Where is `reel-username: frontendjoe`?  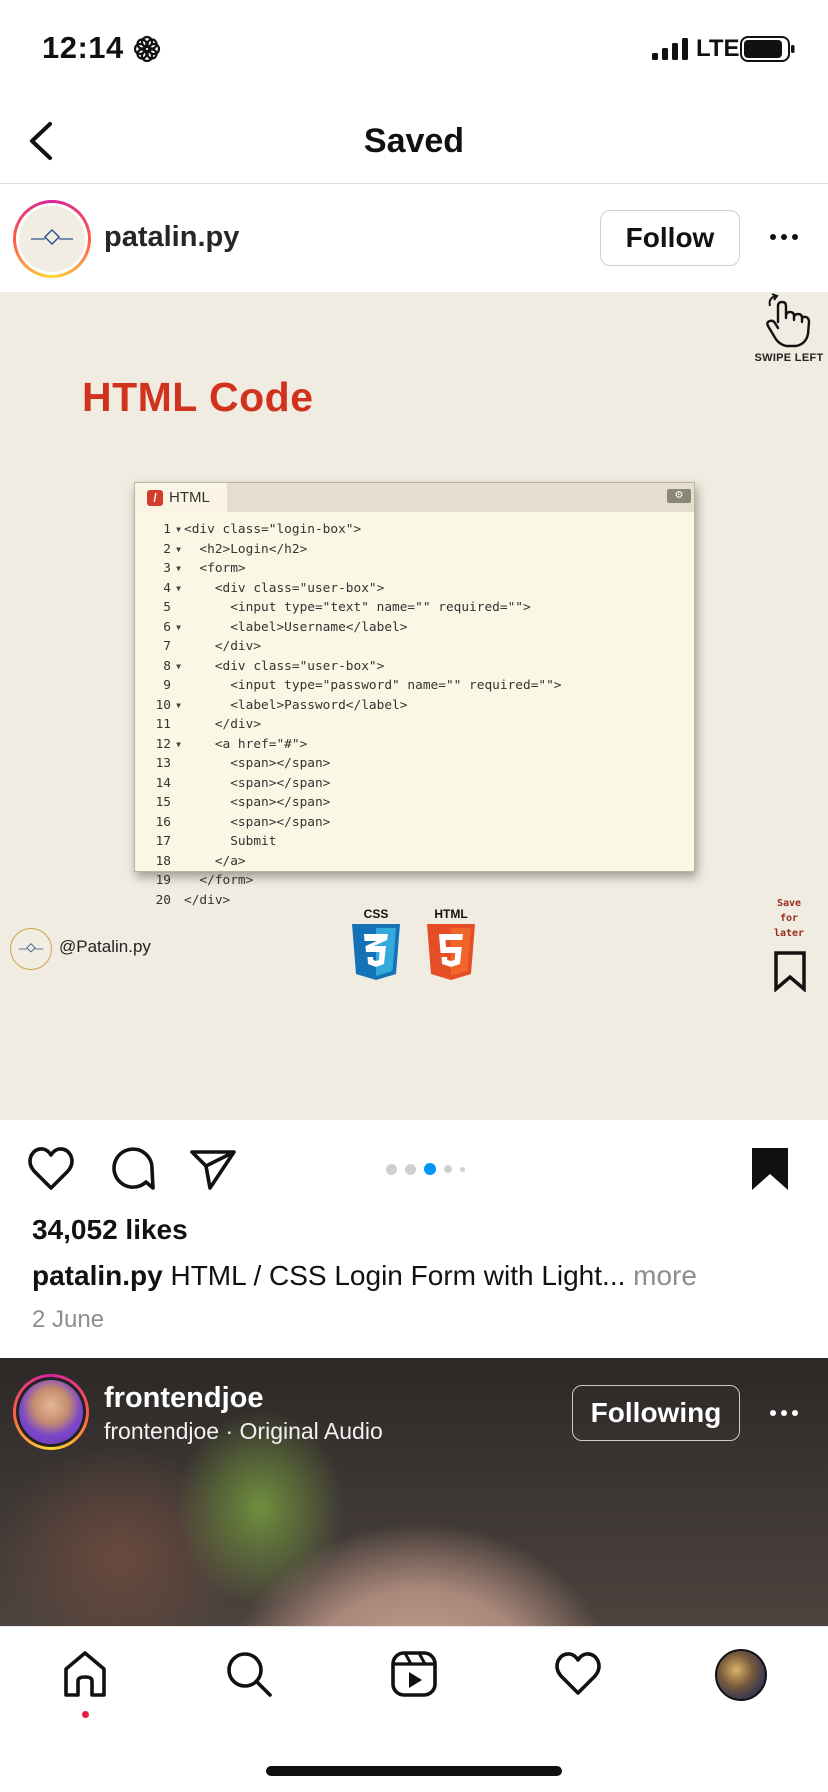
reel-username: frontendjoe is located at coordinates (184, 1398).